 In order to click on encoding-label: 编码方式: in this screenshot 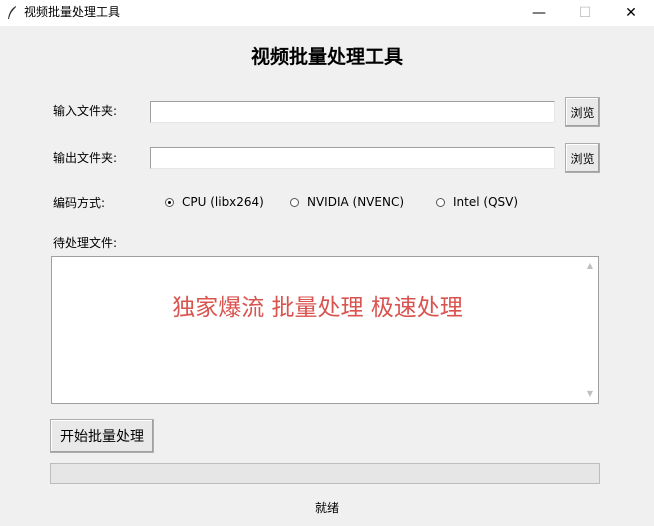, I will do `click(79, 203)`.